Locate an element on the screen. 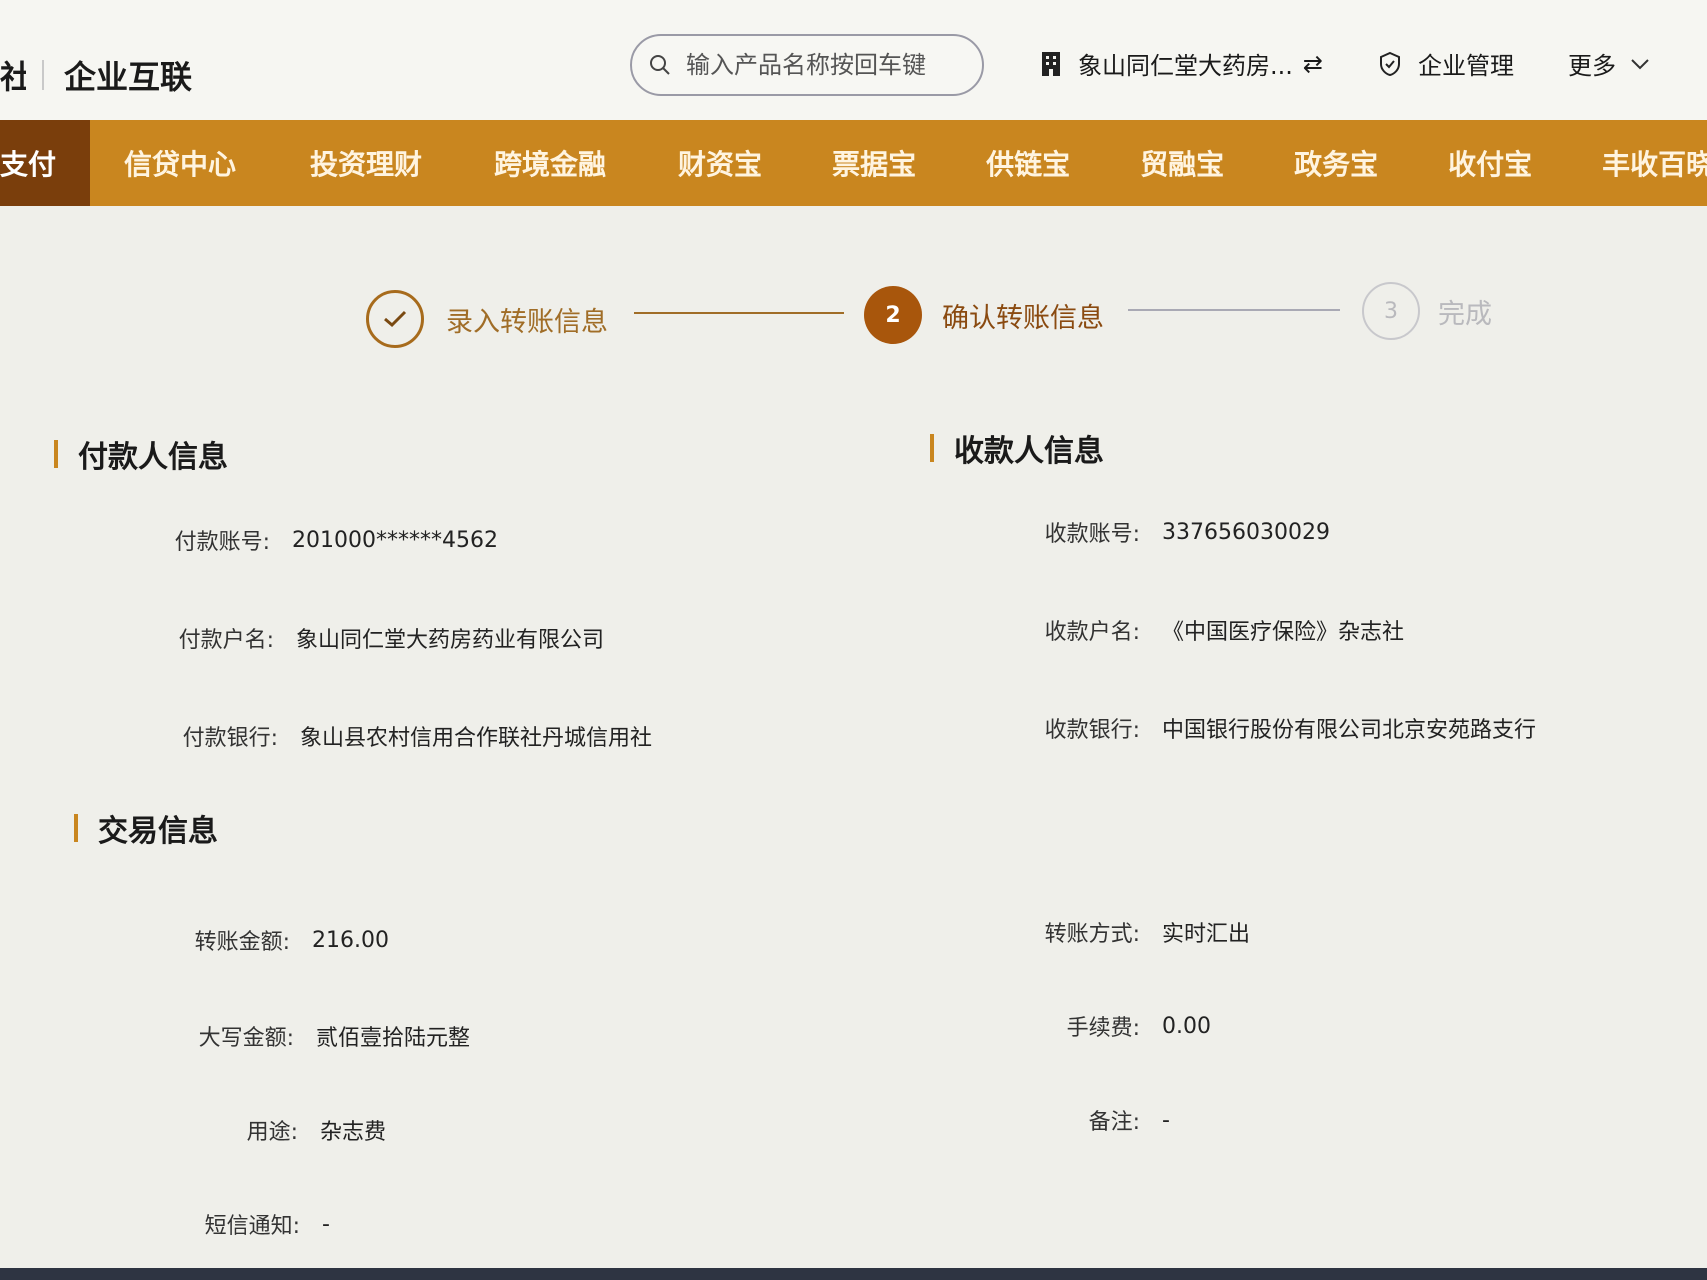  method-label: 转账方式: is located at coordinates (1092, 934).